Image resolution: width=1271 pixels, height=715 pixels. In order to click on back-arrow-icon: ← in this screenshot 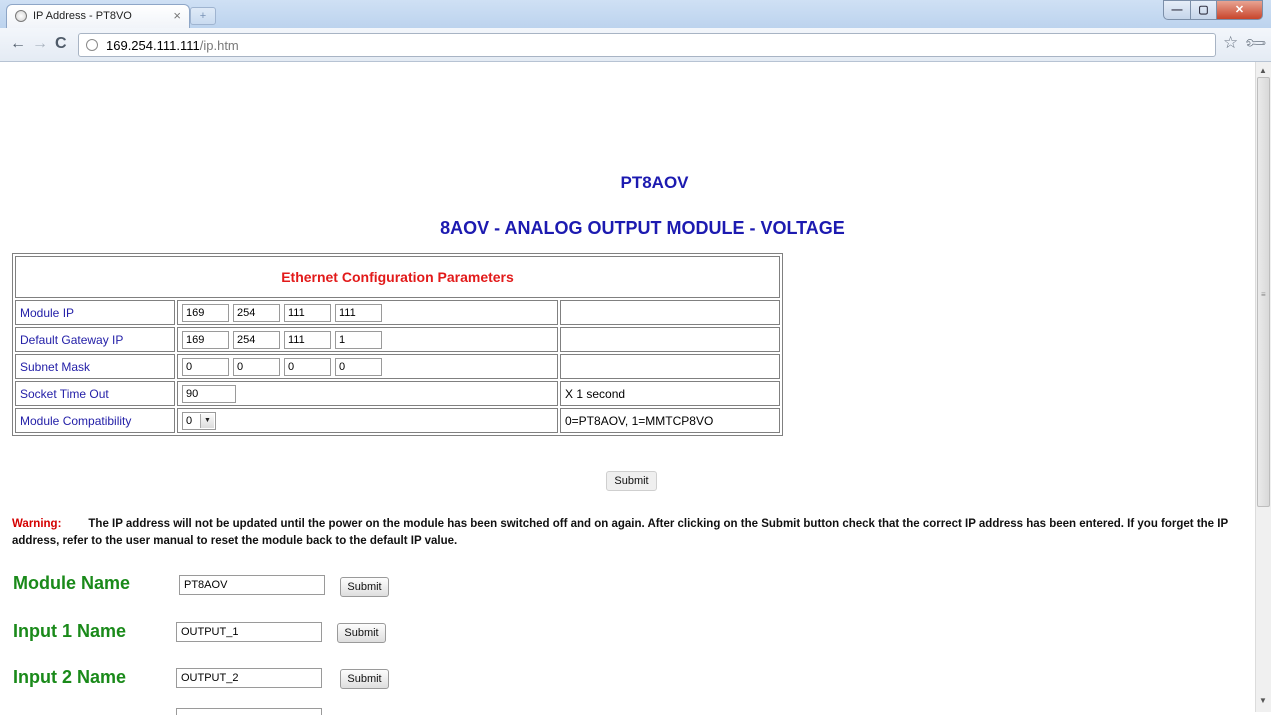, I will do `click(18, 44)`.